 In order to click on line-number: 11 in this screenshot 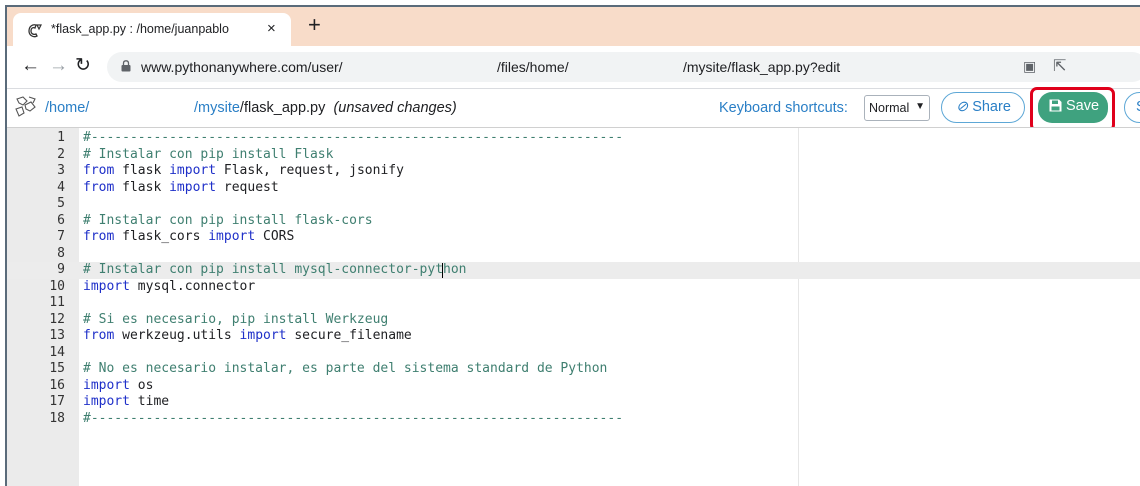, I will do `click(57, 302)`.